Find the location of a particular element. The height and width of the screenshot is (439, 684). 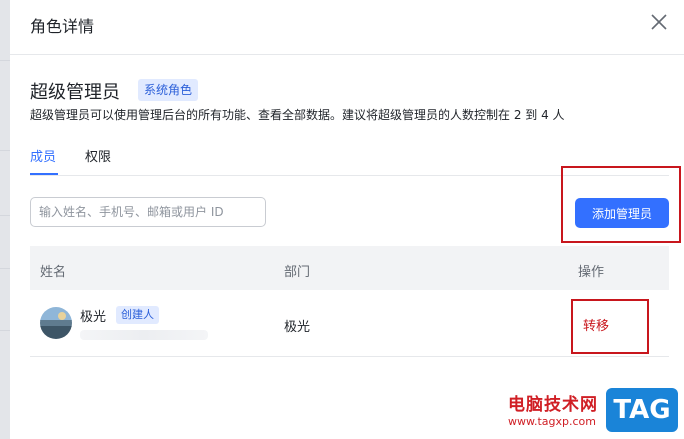

watermark: 电脑技术网 www.tagxp.com TAG is located at coordinates (594, 411).